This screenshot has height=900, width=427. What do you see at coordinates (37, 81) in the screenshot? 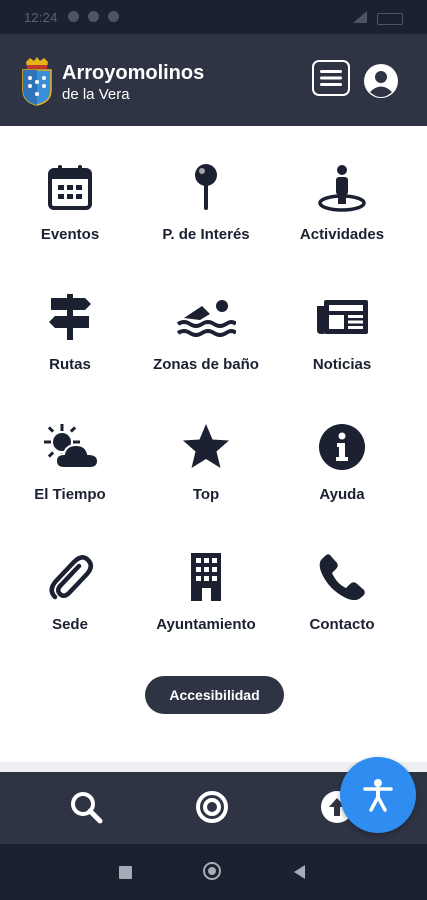
I see `coat-of-arms-logo` at bounding box center [37, 81].